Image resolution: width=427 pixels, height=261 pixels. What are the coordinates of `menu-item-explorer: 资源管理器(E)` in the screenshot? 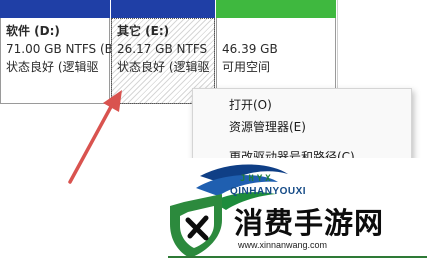 It's located at (267, 126).